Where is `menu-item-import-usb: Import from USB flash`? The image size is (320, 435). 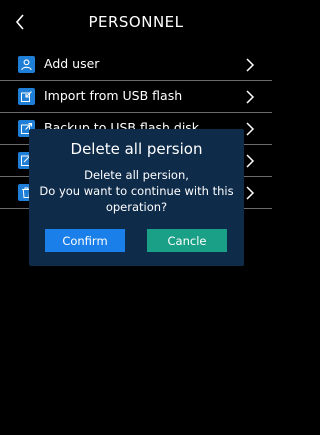 menu-item-import-usb: Import from USB flash is located at coordinates (136, 97).